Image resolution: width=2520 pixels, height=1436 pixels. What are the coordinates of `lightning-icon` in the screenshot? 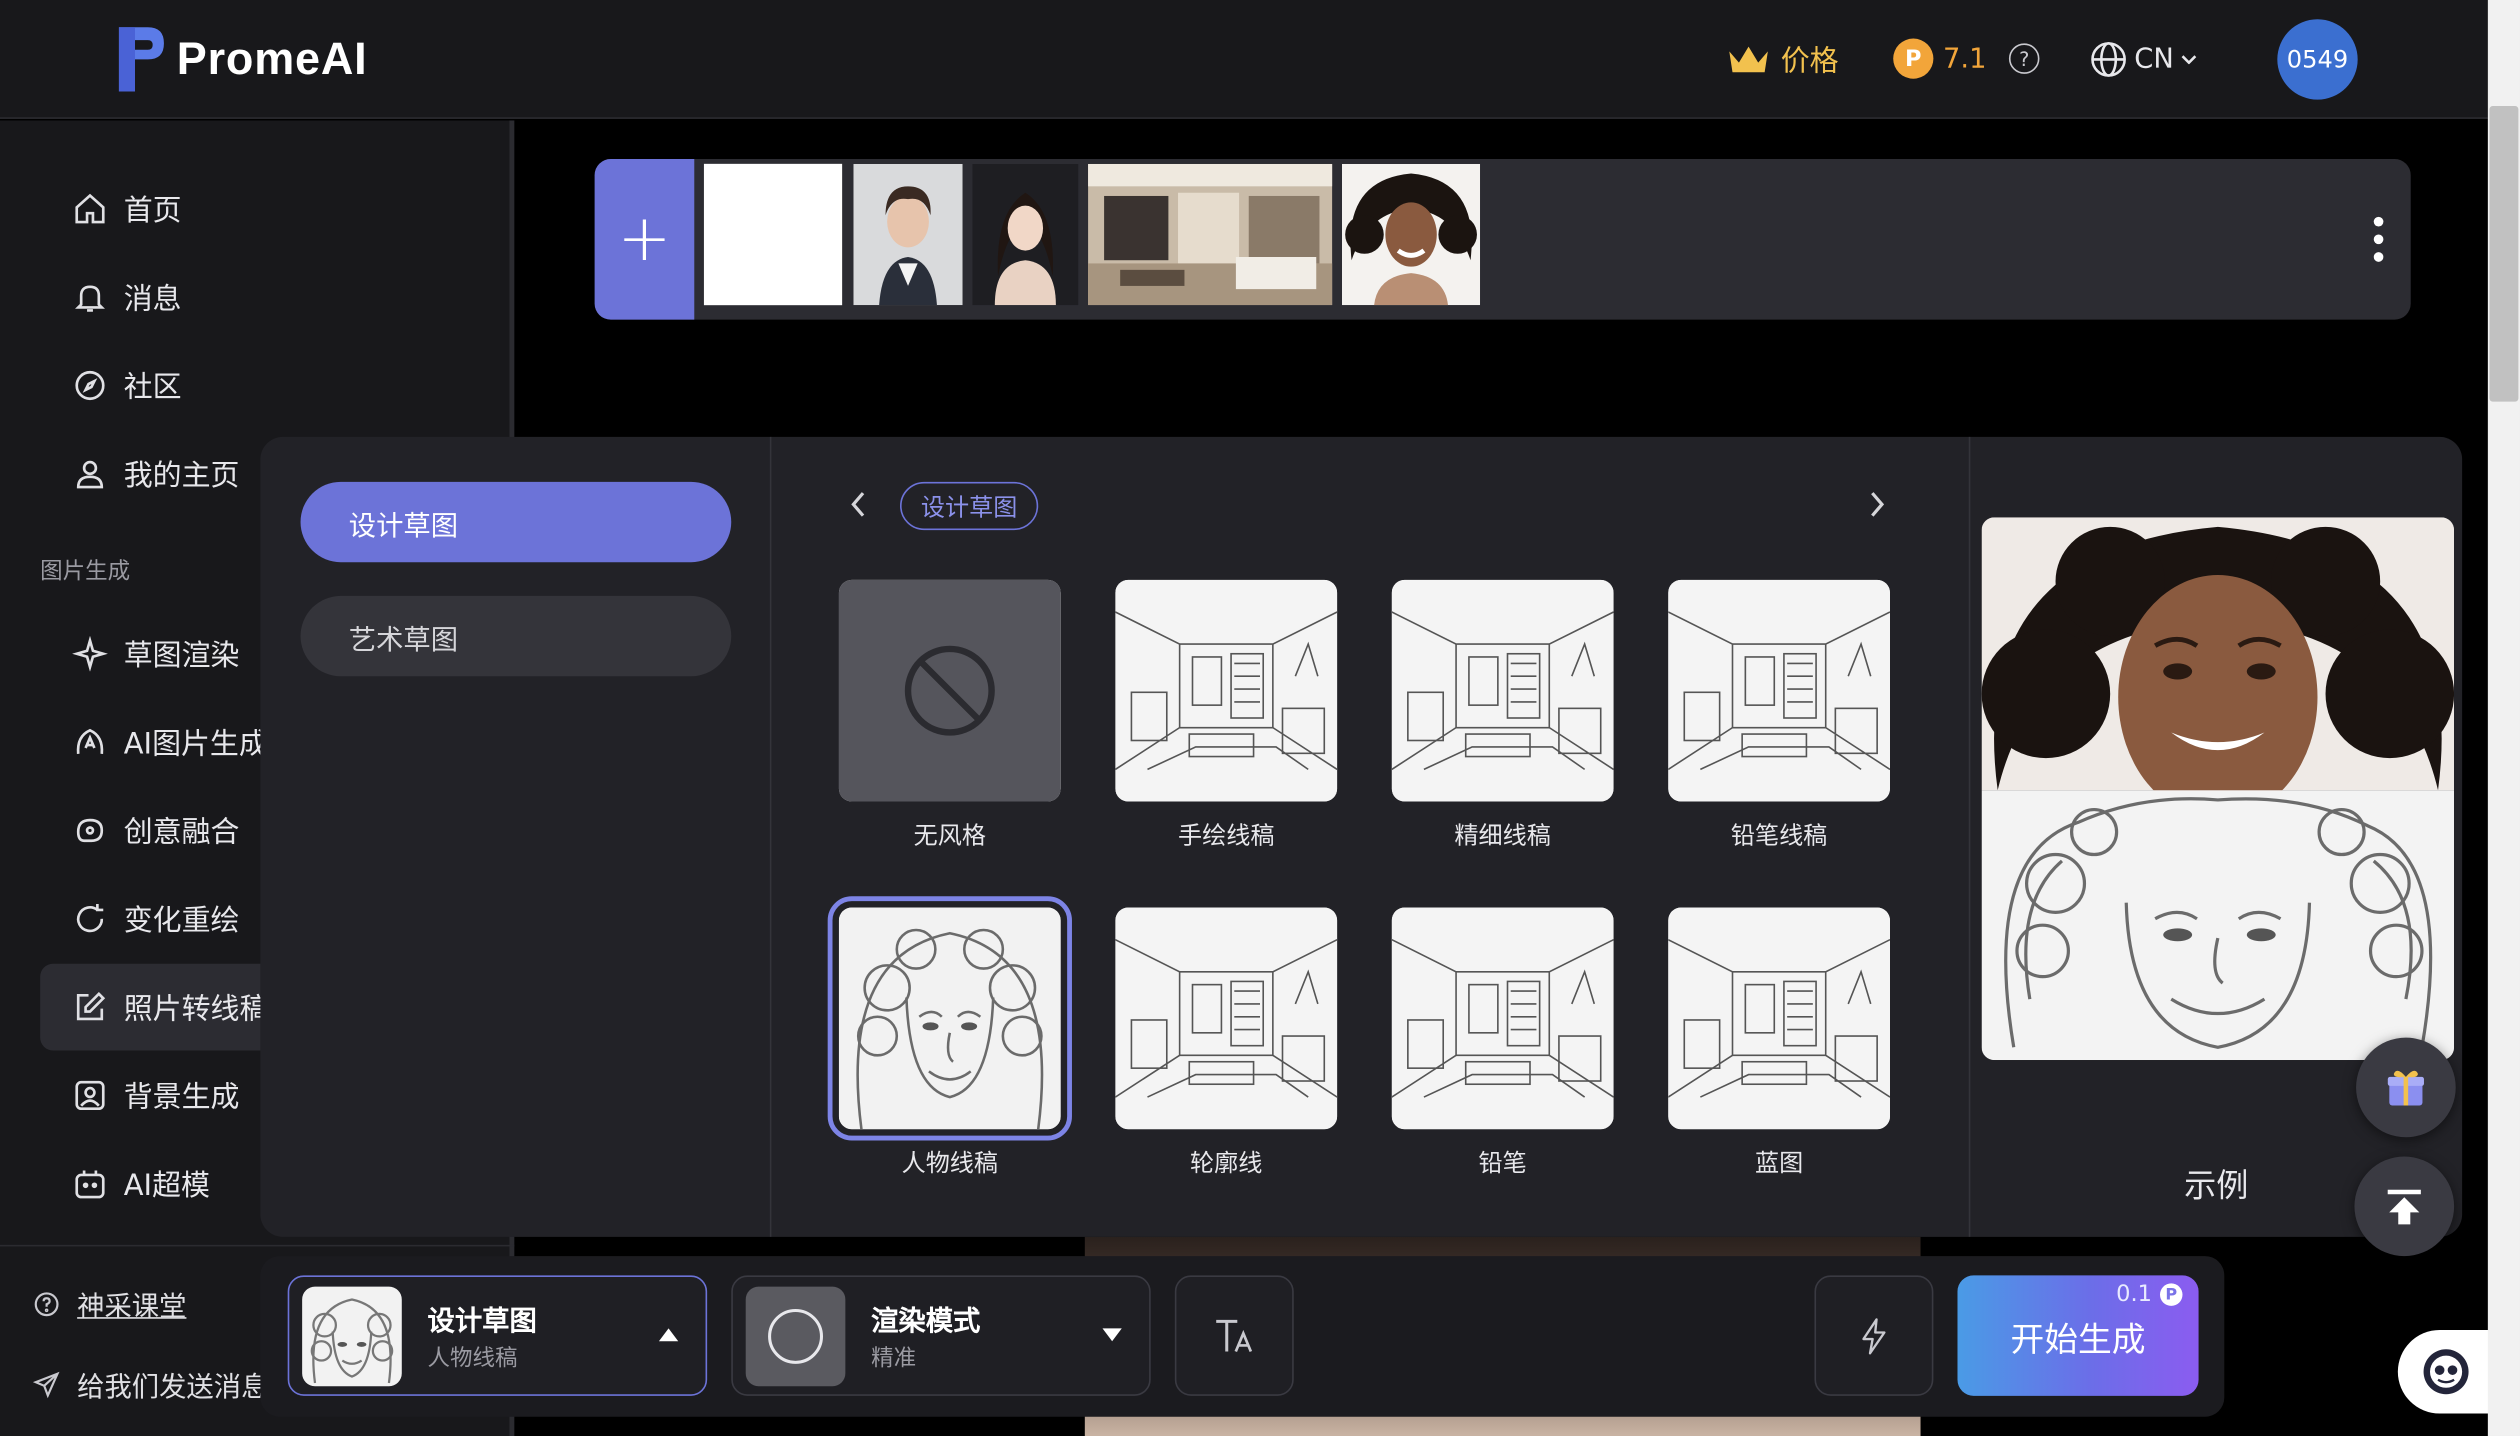 It's located at (1874, 1335).